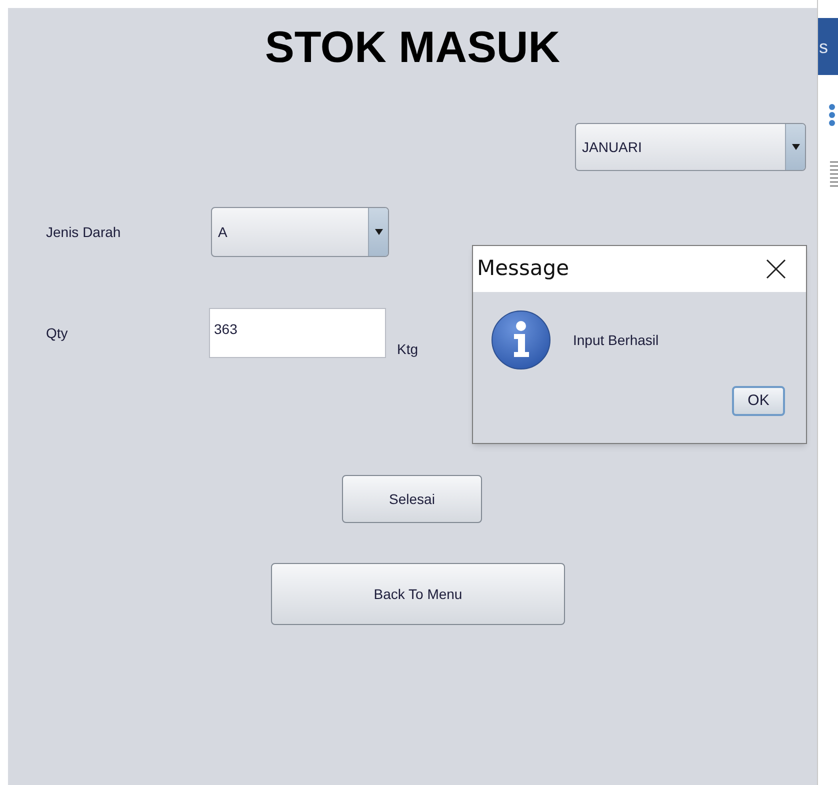 This screenshot has width=838, height=785. I want to click on action-button: Back To Menu, so click(418, 594).